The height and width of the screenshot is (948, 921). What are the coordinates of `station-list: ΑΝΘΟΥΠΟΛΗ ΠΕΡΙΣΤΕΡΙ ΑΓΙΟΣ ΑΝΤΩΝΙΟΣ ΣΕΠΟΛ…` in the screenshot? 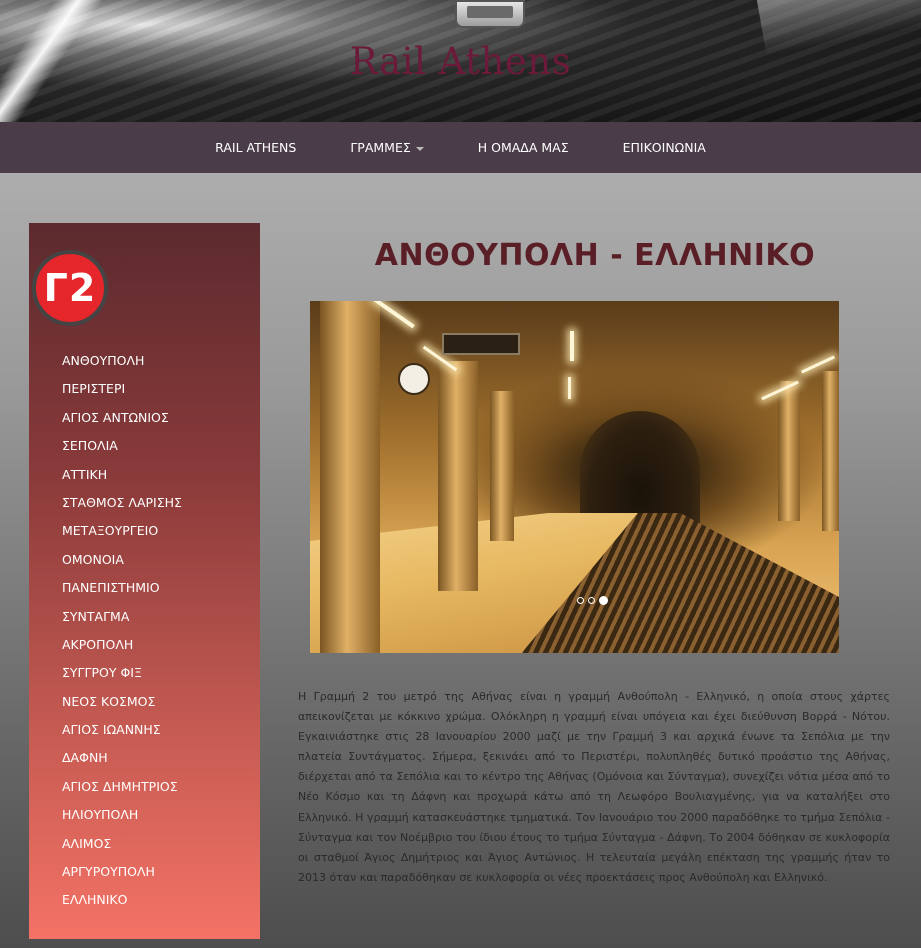 It's located at (122, 635).